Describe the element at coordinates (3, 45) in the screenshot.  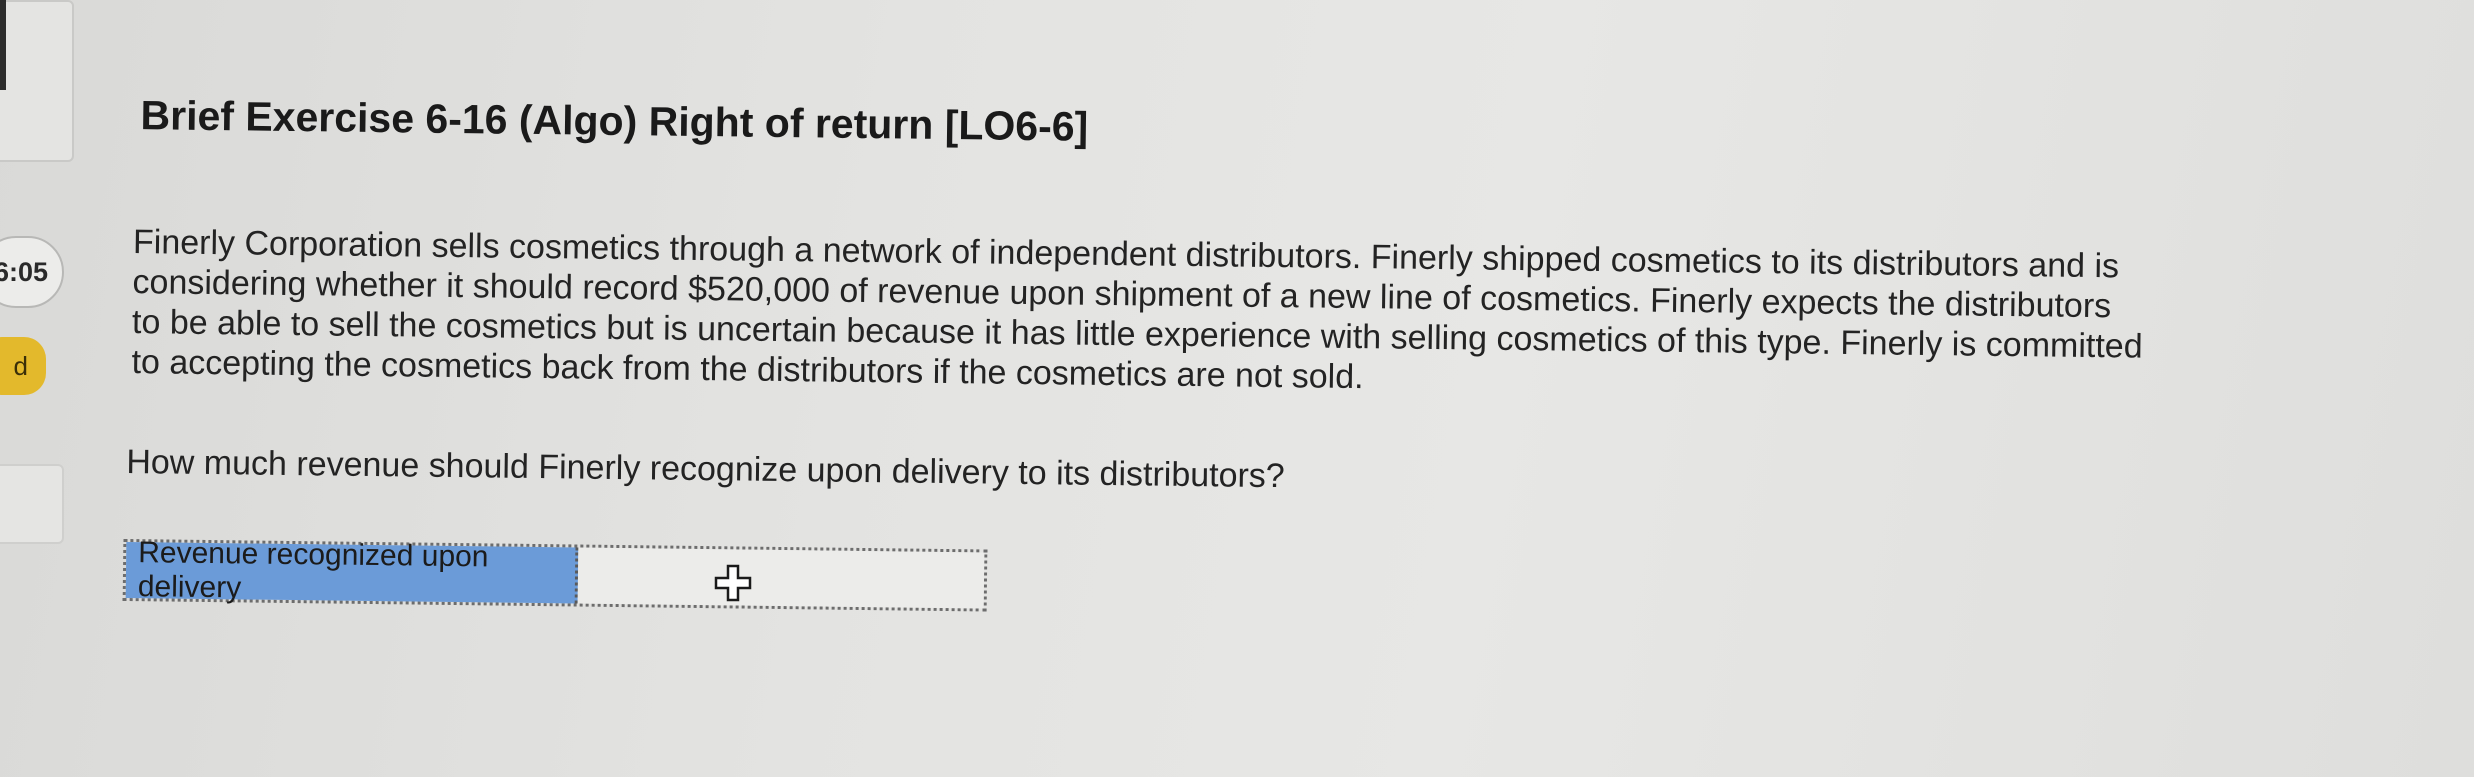
I see `sidebar-edge` at that location.